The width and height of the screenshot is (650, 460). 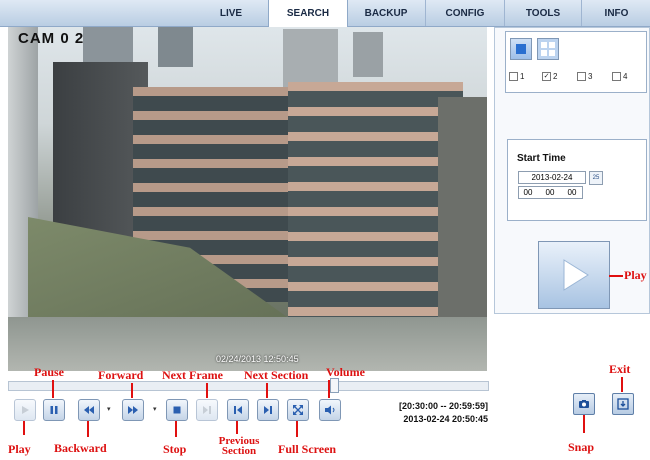 What do you see at coordinates (175, 47) in the screenshot?
I see `tower-mid` at bounding box center [175, 47].